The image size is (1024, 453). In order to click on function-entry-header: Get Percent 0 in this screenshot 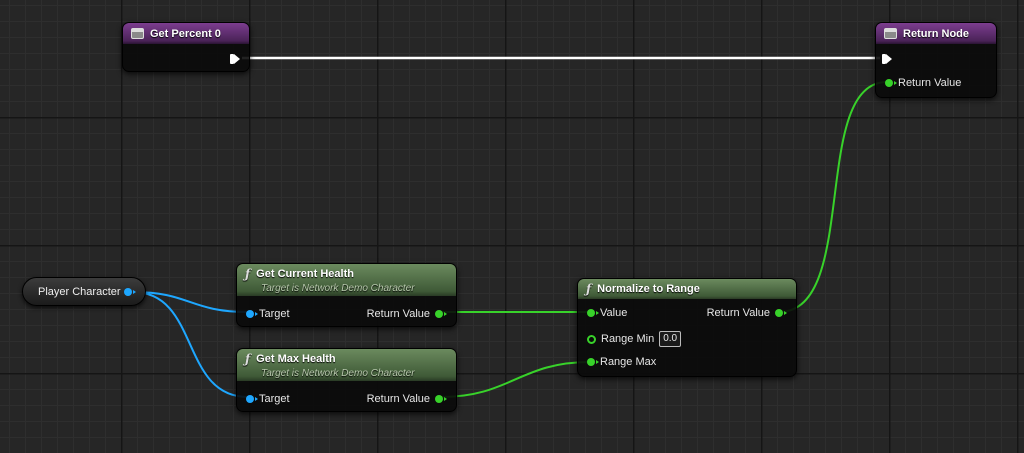, I will do `click(186, 33)`.